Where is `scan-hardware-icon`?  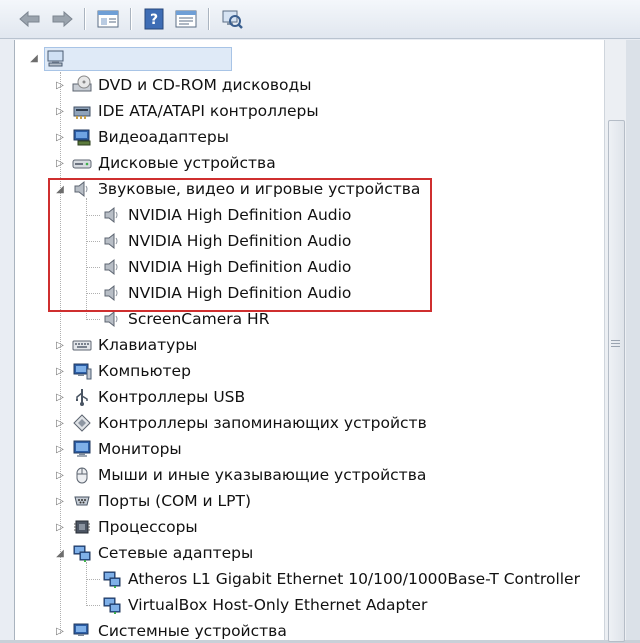
scan-hardware-icon is located at coordinates (232, 19).